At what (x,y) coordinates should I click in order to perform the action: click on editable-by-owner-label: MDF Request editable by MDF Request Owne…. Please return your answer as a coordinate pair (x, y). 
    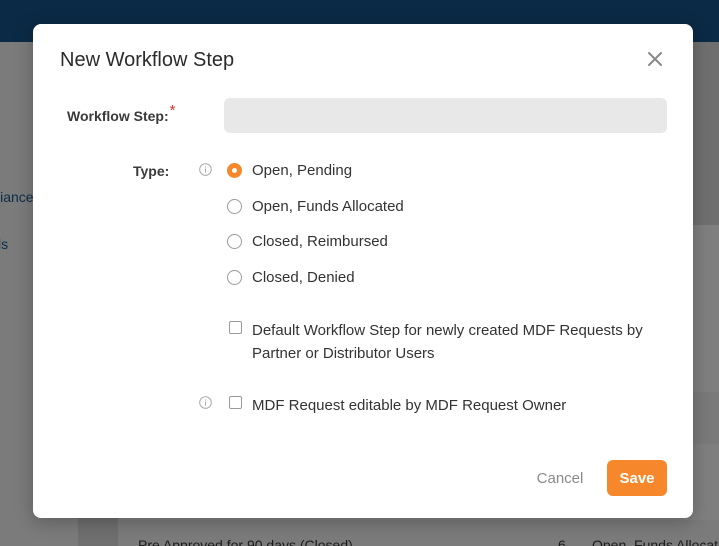
    Looking at the image, I should click on (409, 405).